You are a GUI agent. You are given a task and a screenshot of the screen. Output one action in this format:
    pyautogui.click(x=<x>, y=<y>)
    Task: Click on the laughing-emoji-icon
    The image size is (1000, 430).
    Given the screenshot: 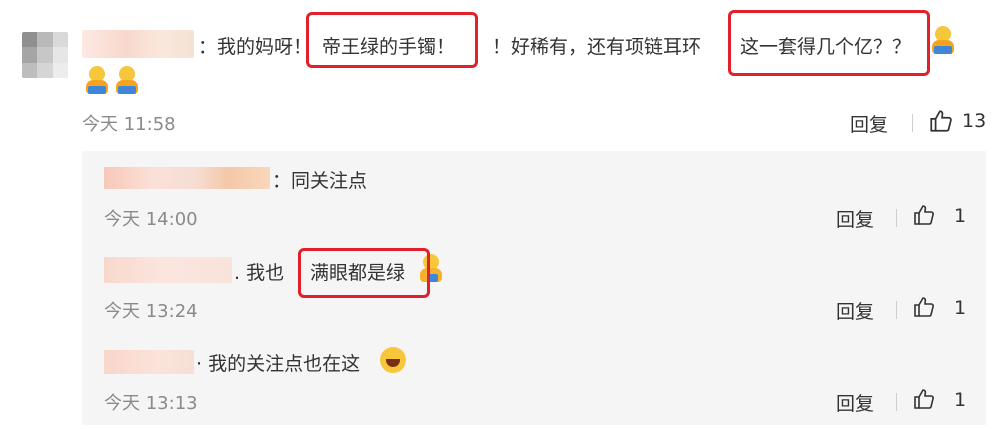 What is the action you would take?
    pyautogui.click(x=393, y=360)
    